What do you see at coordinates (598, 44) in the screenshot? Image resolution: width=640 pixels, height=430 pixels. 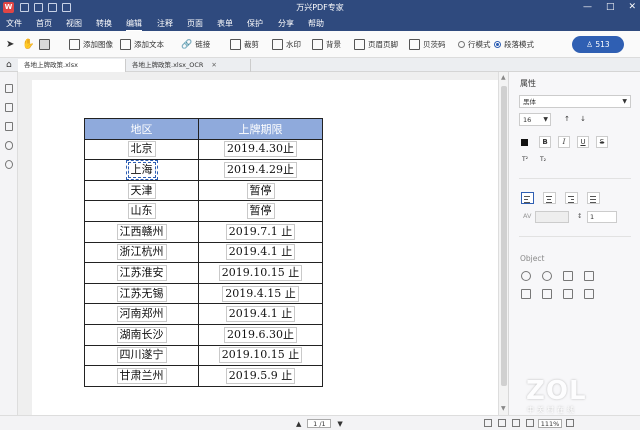 I see `user-account-button: ♙ 513` at bounding box center [598, 44].